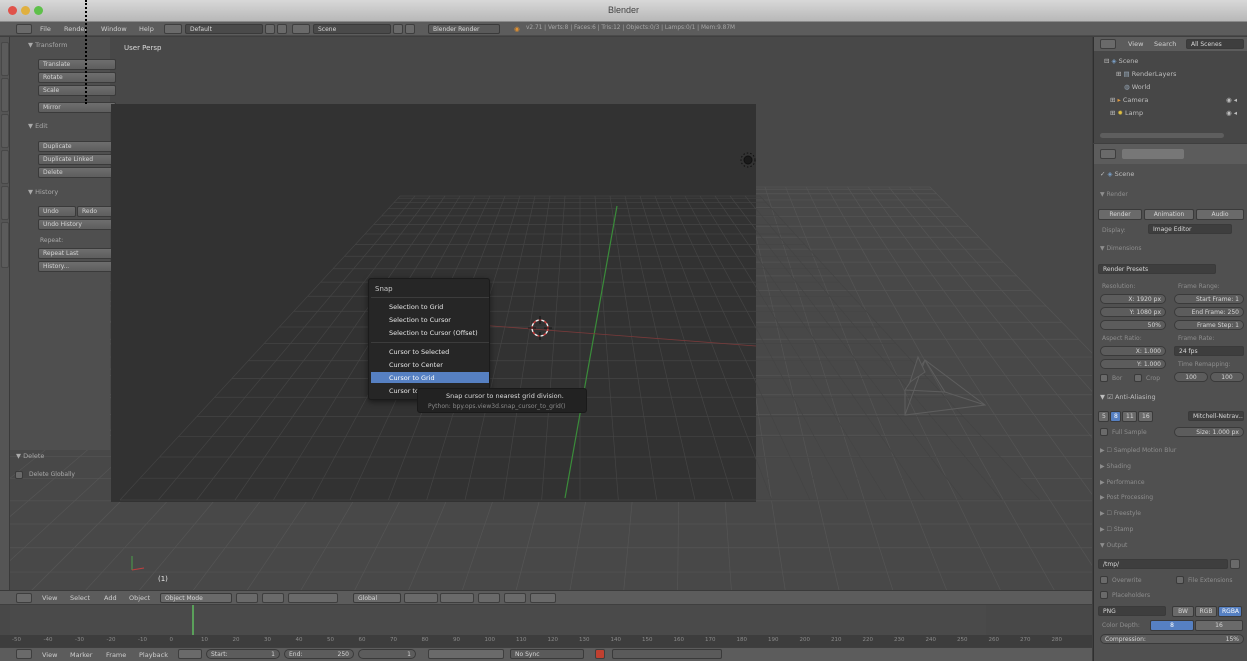  What do you see at coordinates (1209, 312) in the screenshot?
I see `end-frame-field: End Frame: 250` at bounding box center [1209, 312].